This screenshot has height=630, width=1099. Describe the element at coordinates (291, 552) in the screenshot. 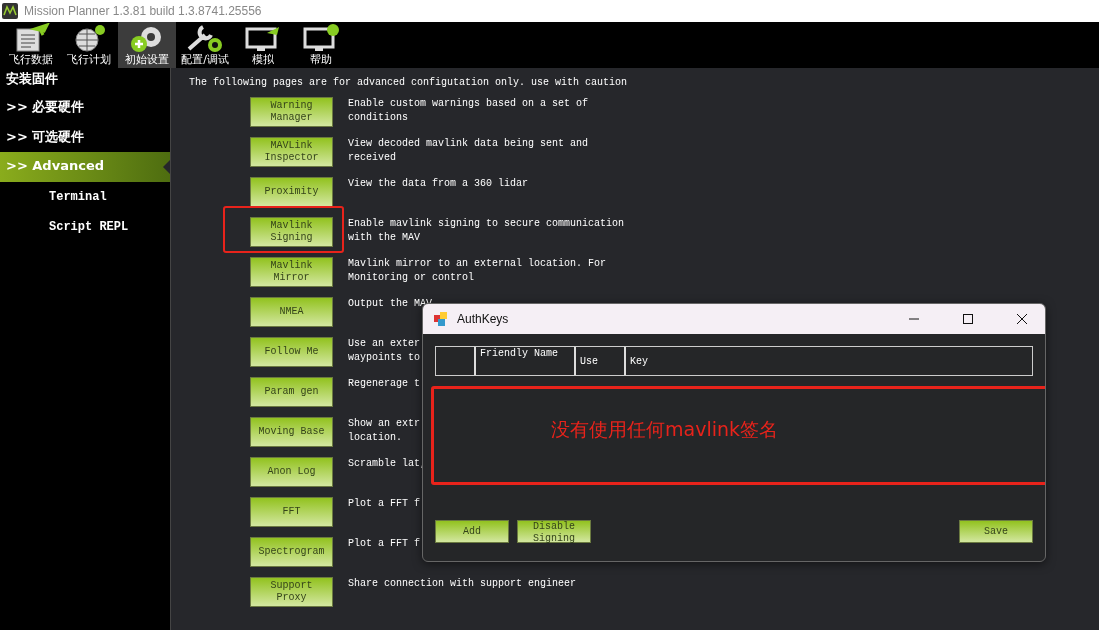

I see `page-button: Spectrogram` at that location.